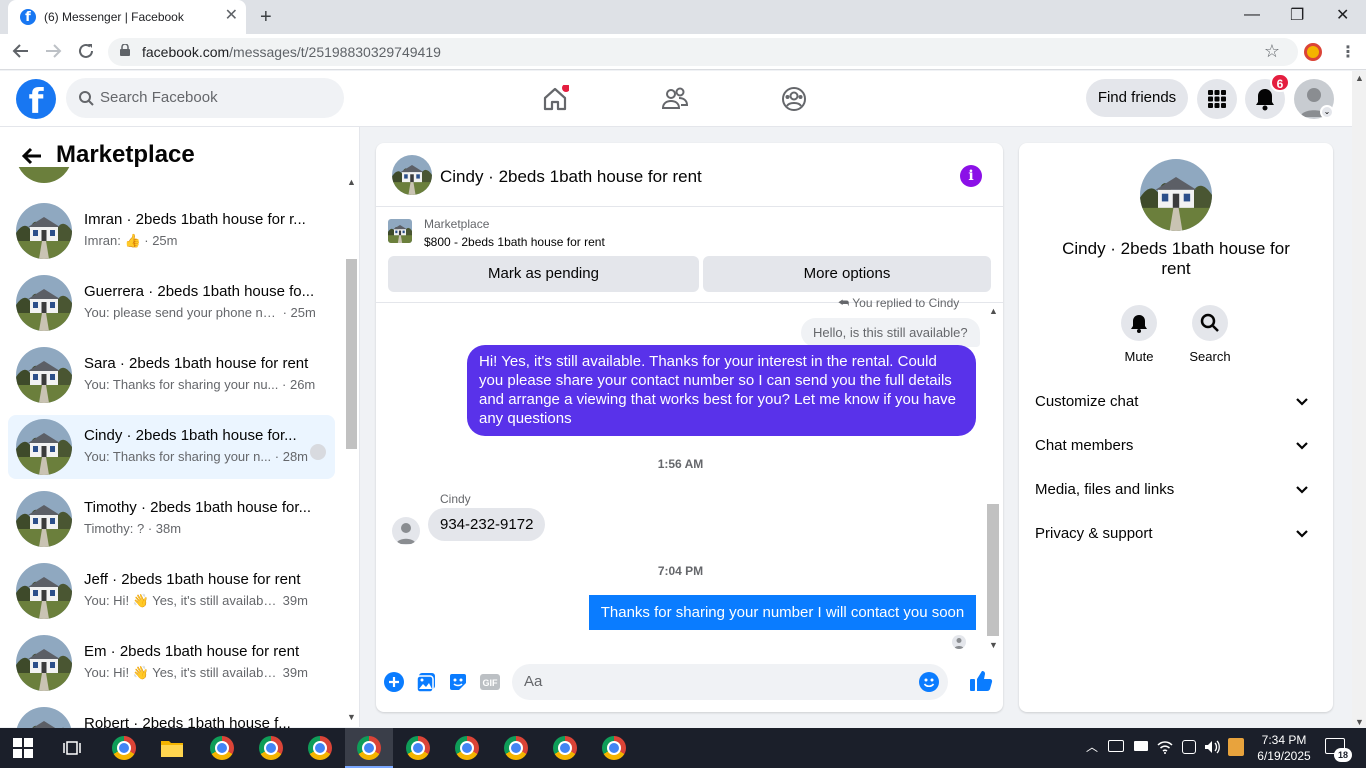  I want to click on chat-scrollbar-thumb, so click(993, 570).